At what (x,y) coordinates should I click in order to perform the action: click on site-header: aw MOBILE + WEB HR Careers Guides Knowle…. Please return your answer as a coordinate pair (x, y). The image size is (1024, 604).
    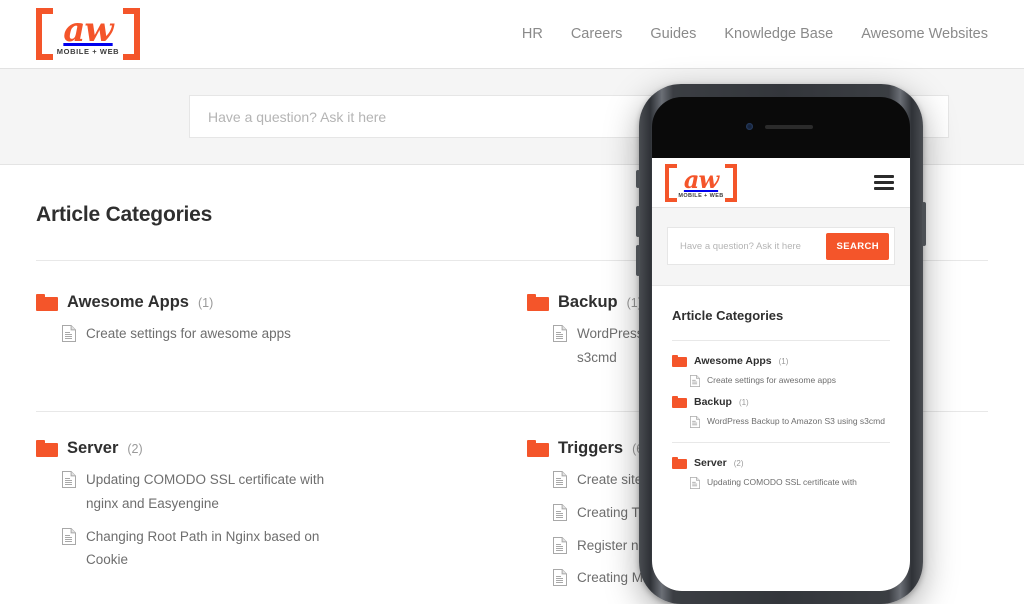
    Looking at the image, I should click on (512, 34).